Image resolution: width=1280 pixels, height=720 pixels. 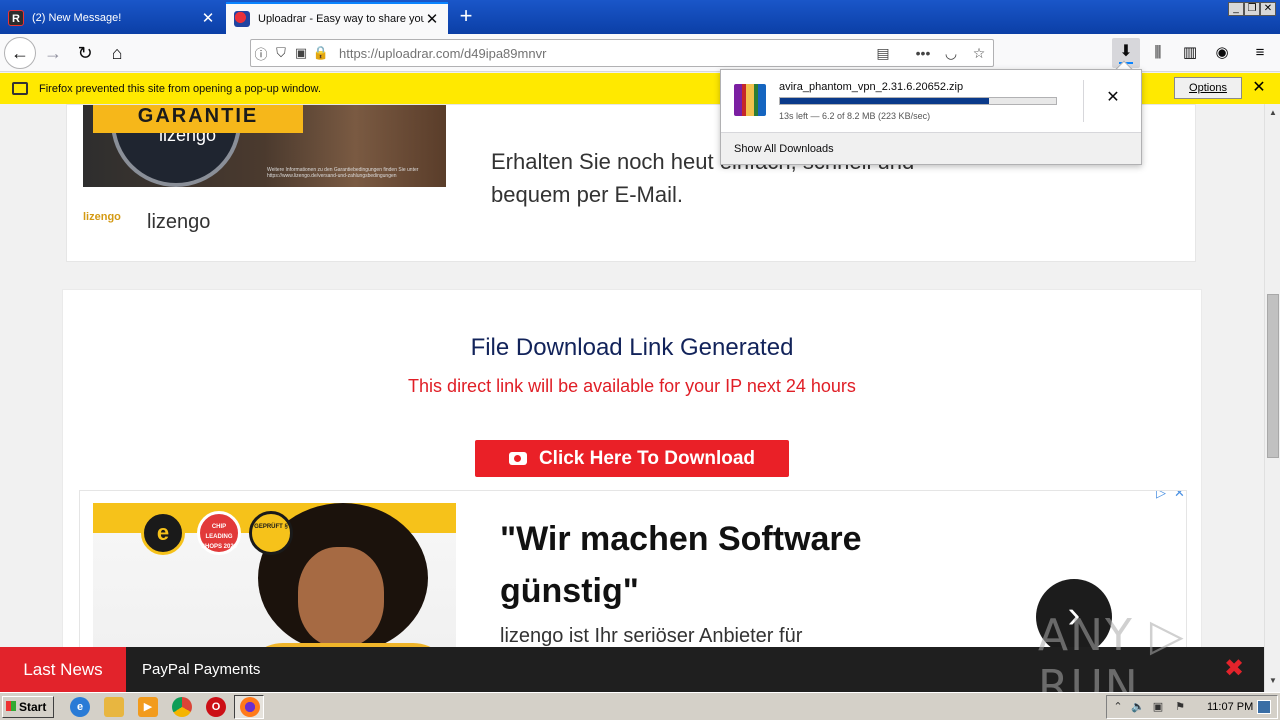 I want to click on adchoices-icon: ▷, so click(x=1161, y=496).